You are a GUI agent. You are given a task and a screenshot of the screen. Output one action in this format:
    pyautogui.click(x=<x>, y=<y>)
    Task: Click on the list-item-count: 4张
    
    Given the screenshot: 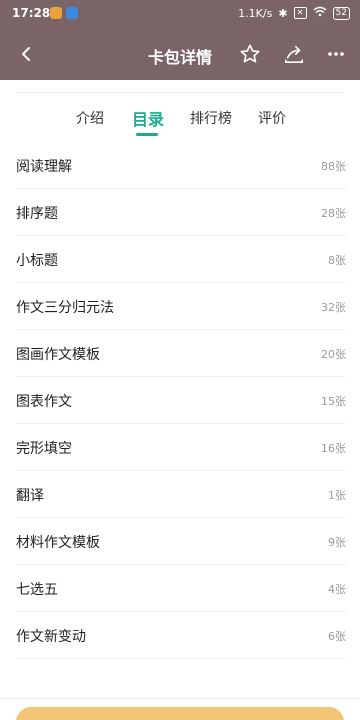 What is the action you would take?
    pyautogui.click(x=337, y=589)
    